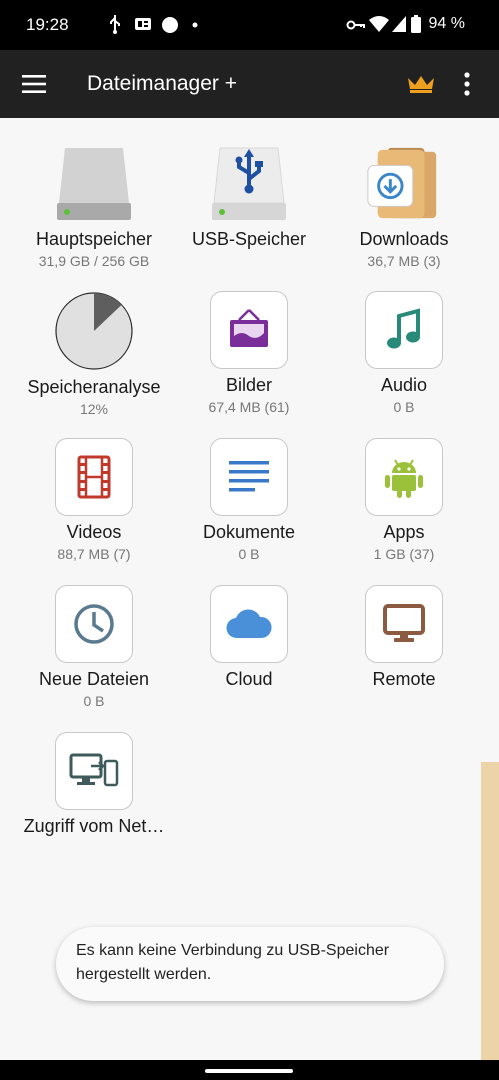 The height and width of the screenshot is (1080, 499). What do you see at coordinates (249, 183) in the screenshot?
I see `usb-drive-icon` at bounding box center [249, 183].